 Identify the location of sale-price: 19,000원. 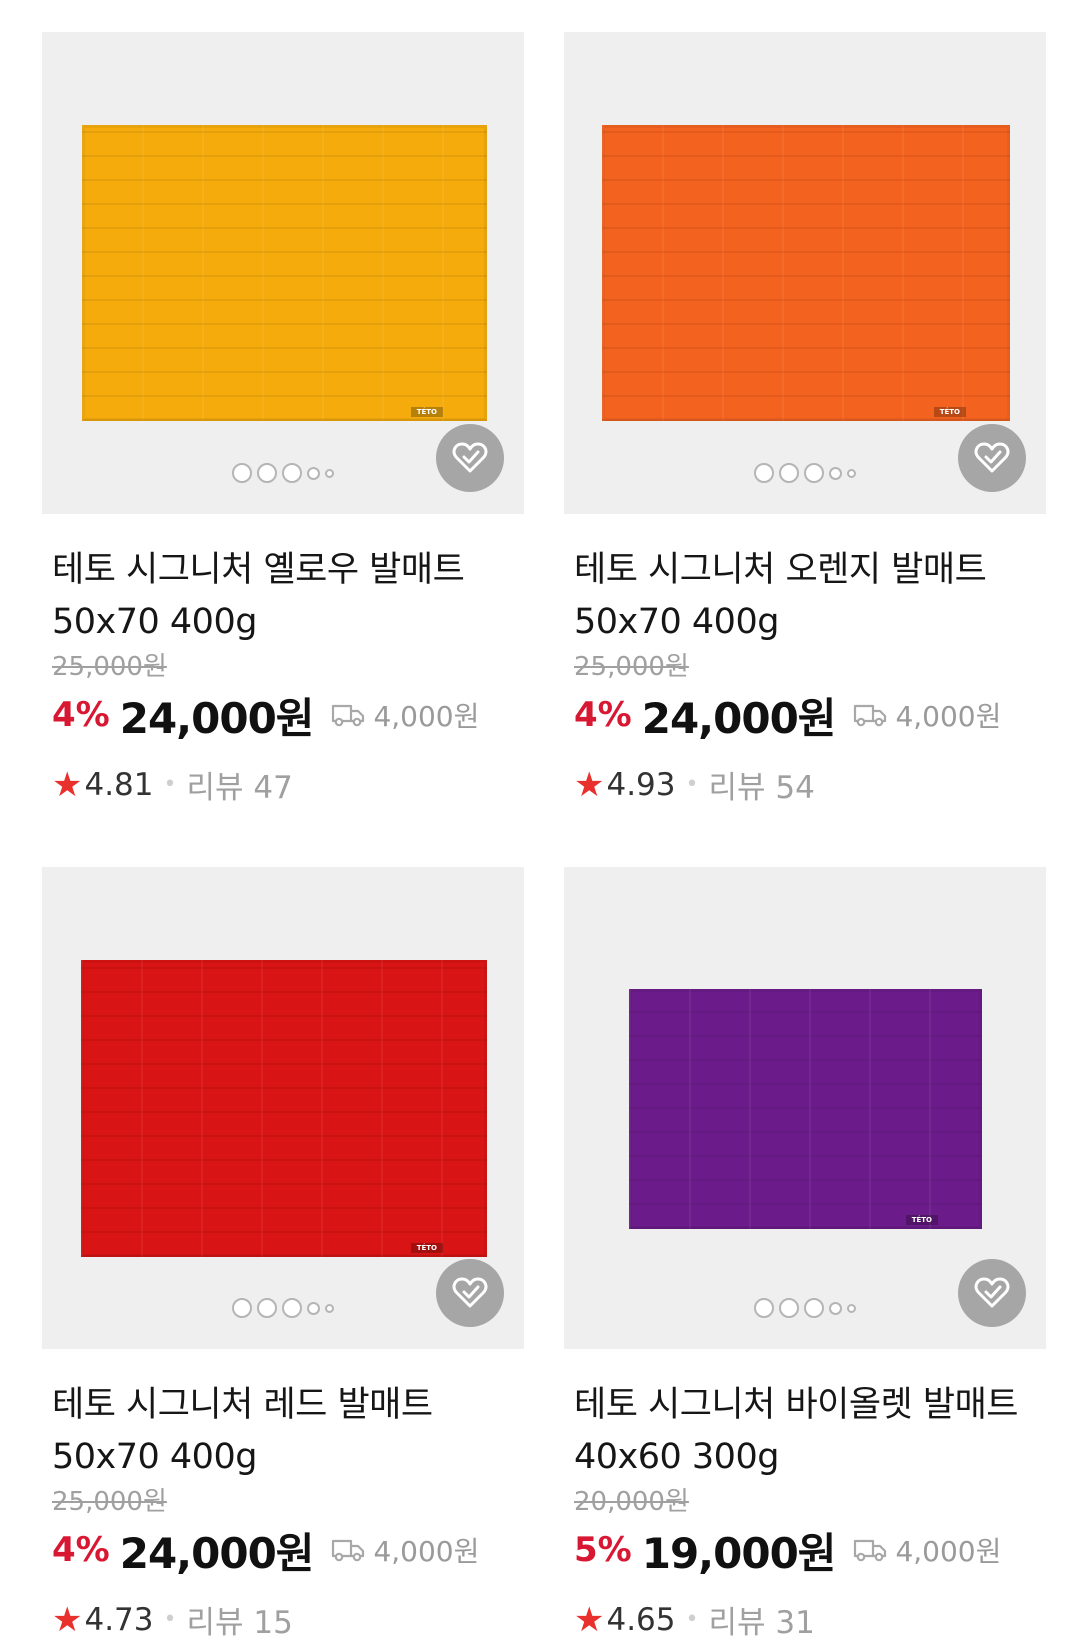
(739, 1553).